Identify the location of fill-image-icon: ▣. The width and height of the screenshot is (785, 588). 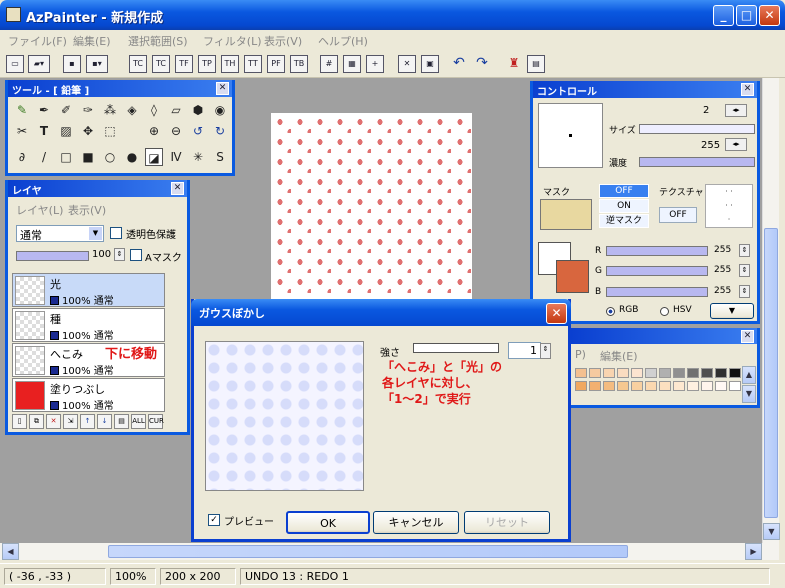
(430, 64).